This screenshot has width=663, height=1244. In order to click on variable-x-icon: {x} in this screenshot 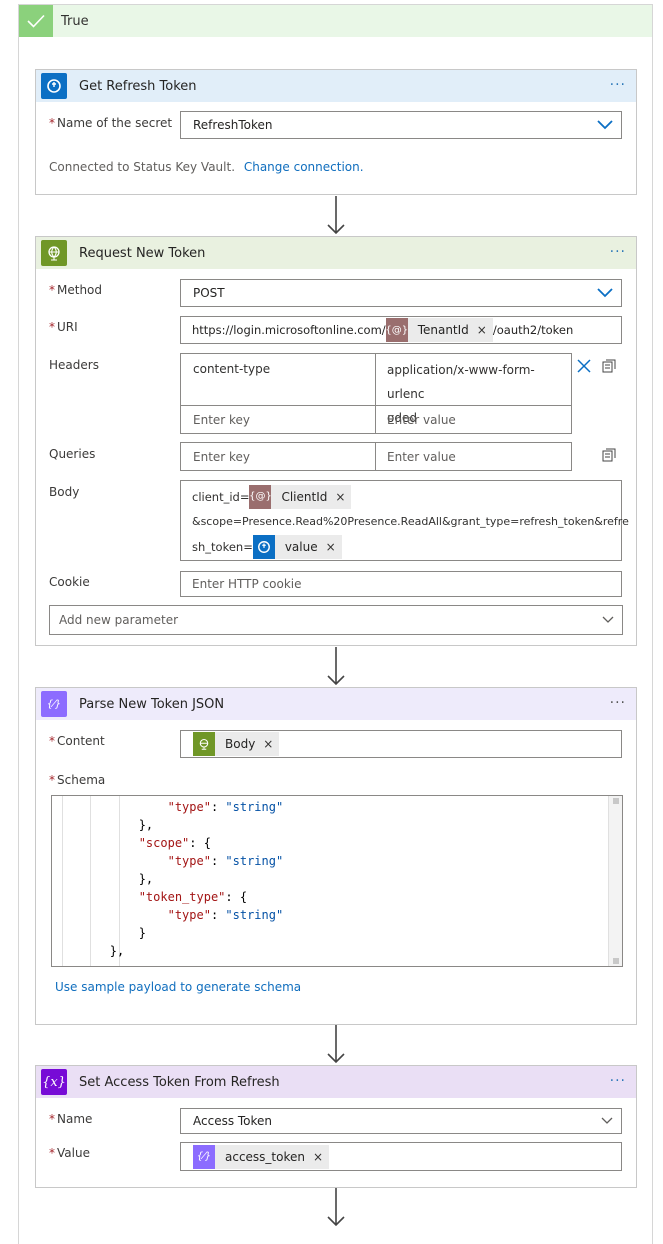, I will do `click(54, 1082)`.